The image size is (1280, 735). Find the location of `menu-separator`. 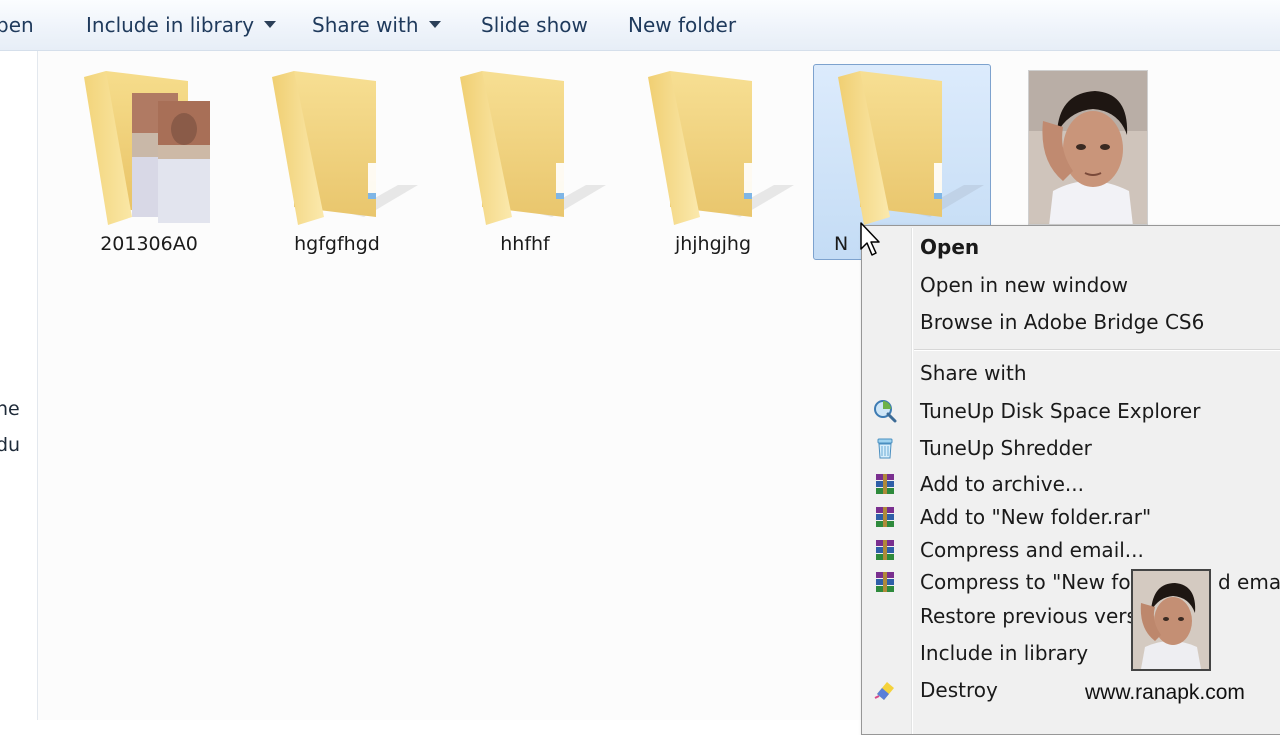

menu-separator is located at coordinates (1097, 350).